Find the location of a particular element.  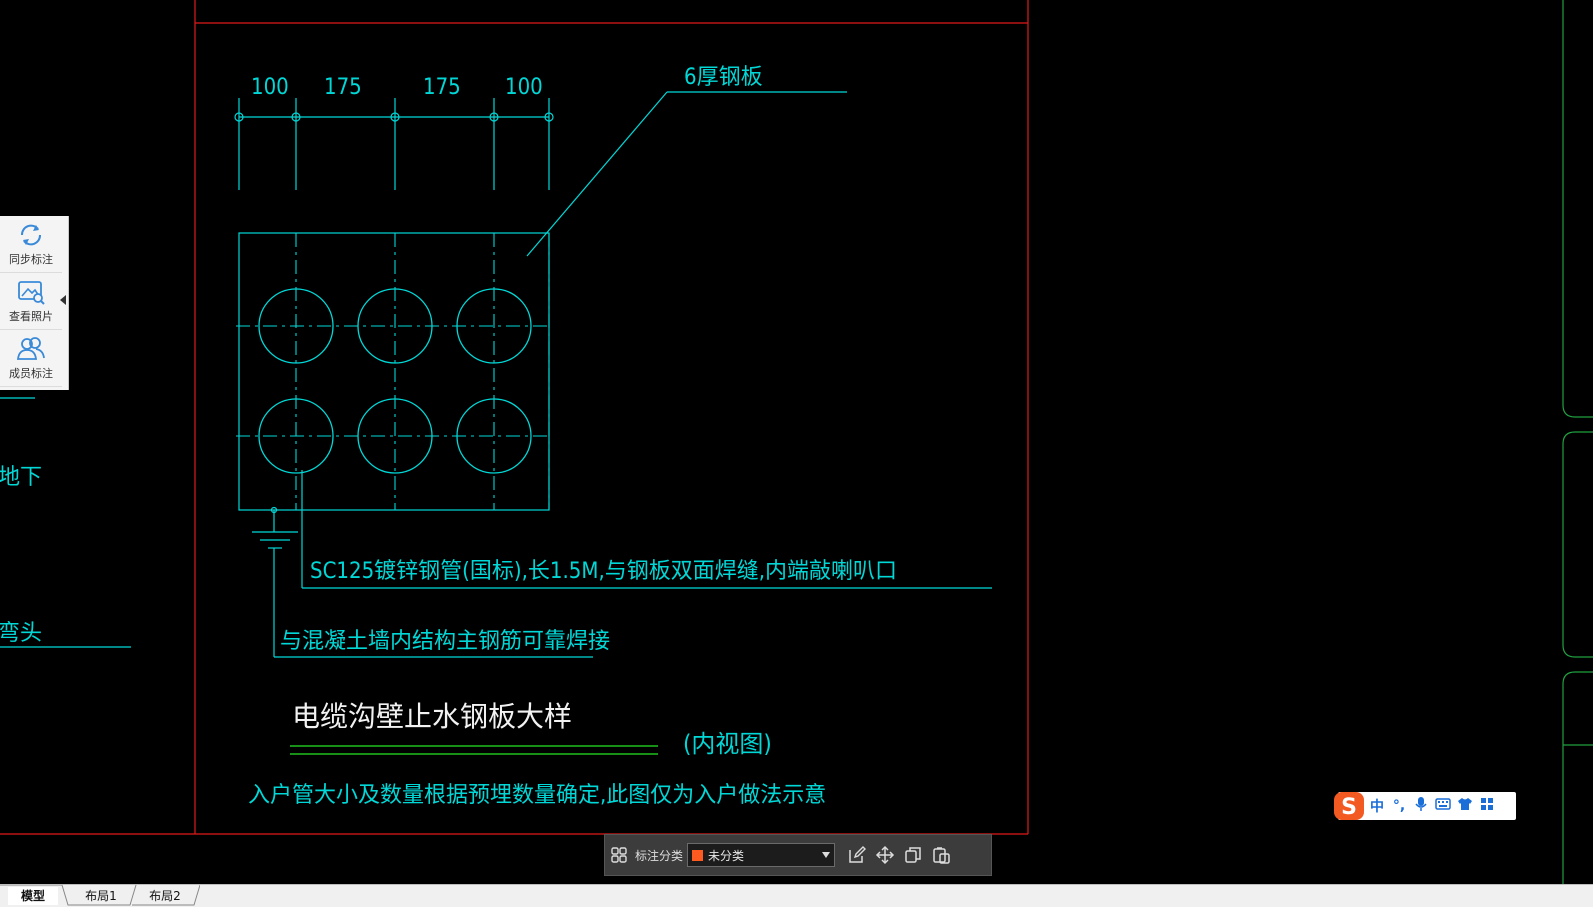

sync-annotation-button: 同步标注 is located at coordinates (31, 244).